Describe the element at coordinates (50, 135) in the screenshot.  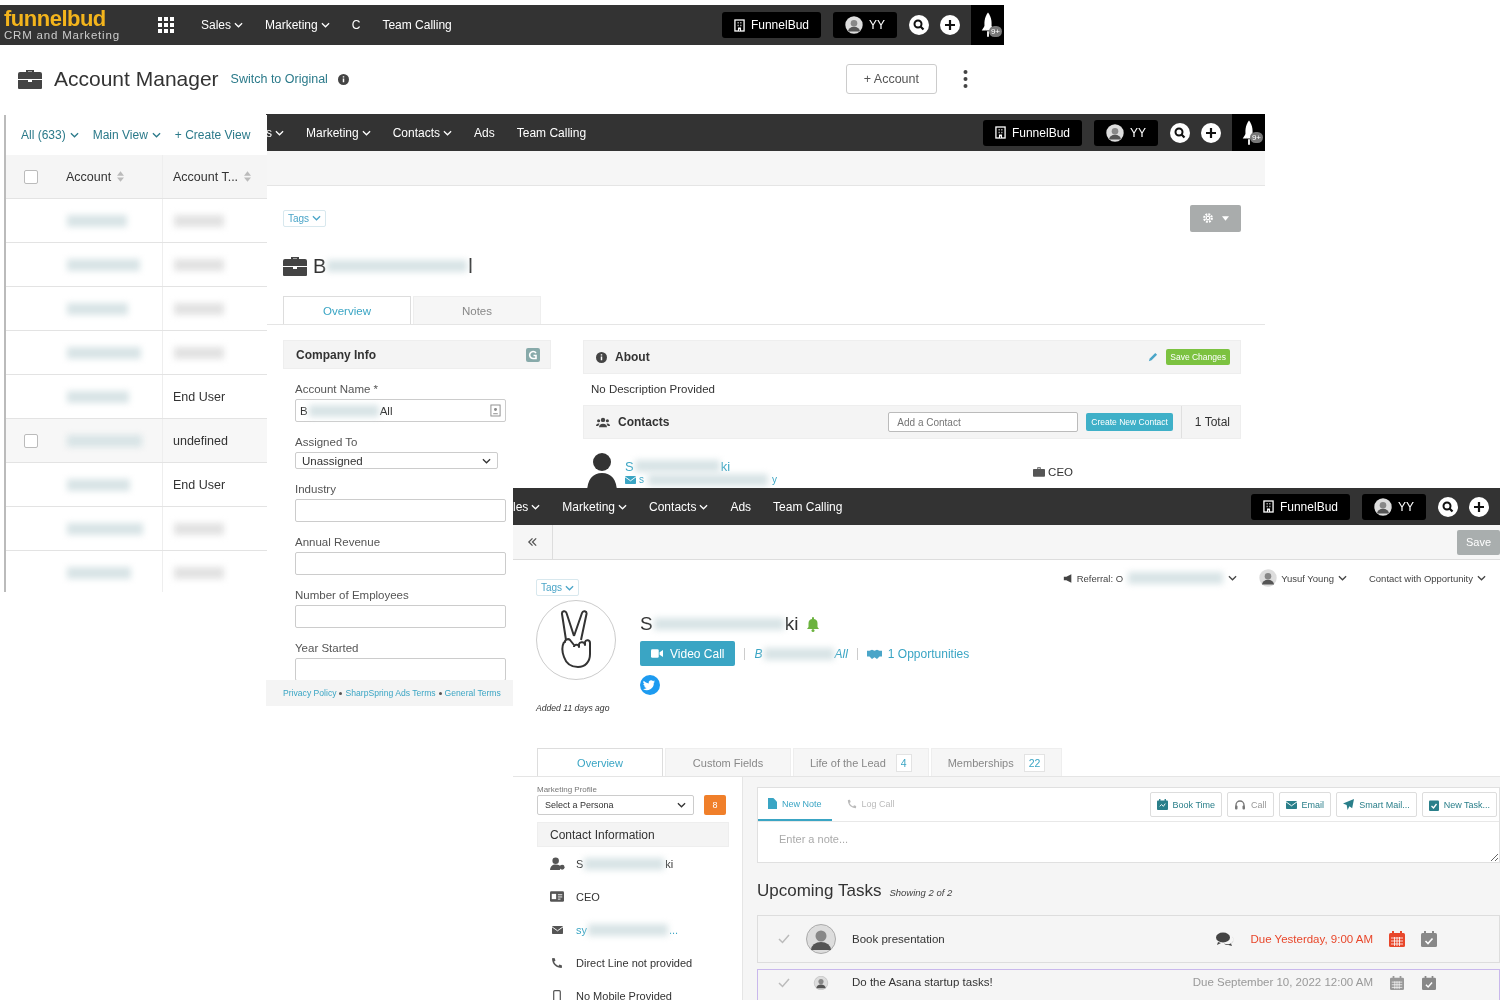
I see `view-filter: All (633)` at that location.